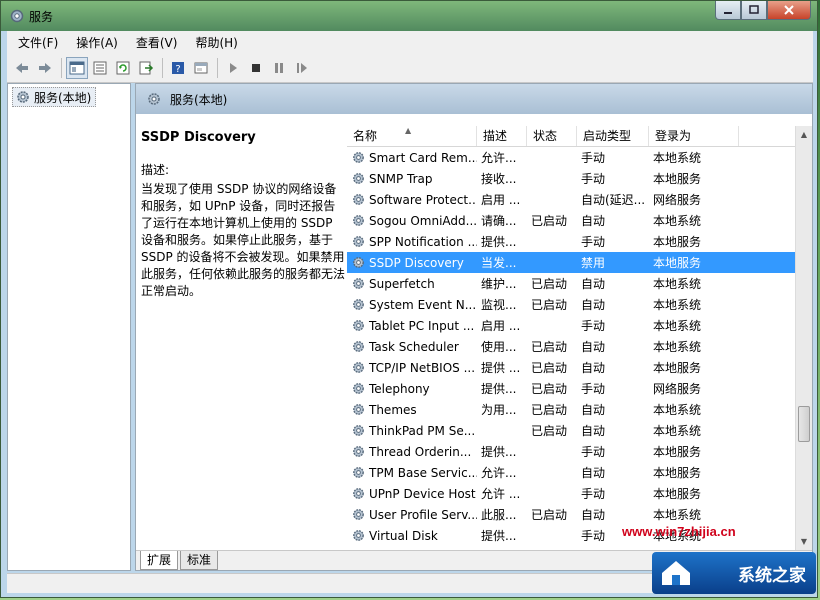  I want to click on export-list-button, so click(146, 68).